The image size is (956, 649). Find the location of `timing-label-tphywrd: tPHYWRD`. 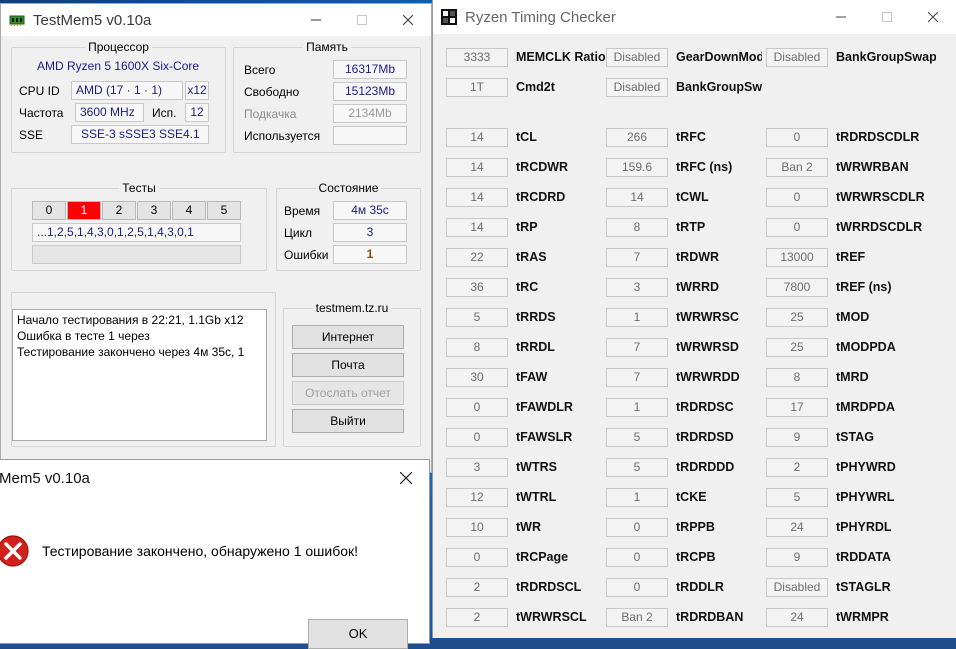

timing-label-tphywrd: tPHYWRD is located at coordinates (866, 467).